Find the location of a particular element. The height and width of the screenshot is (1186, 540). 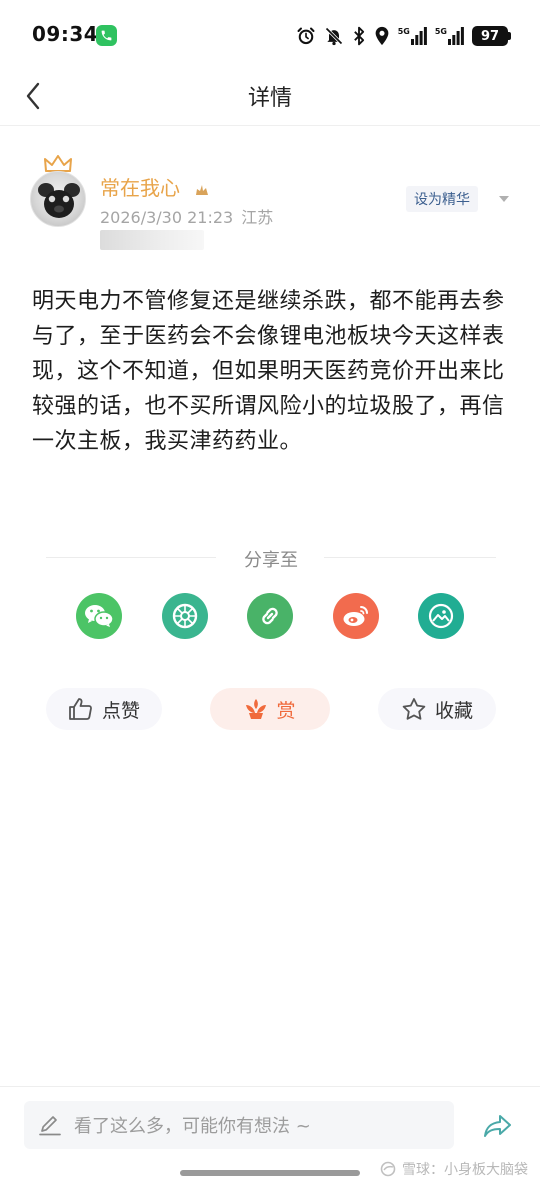

comment-bar: 看了这么多，可能你有想法 ~ 雪球：小身板大脑袋 is located at coordinates (270, 1136).